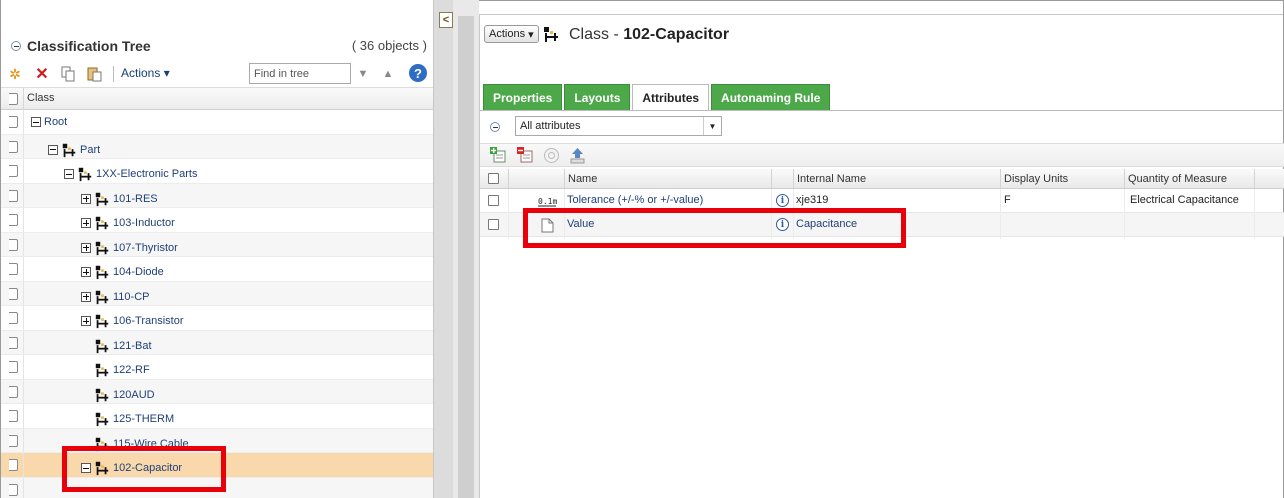 The image size is (1284, 498). What do you see at coordinates (217, 244) in the screenshot?
I see `tree-row: 107-Thyristor` at bounding box center [217, 244].